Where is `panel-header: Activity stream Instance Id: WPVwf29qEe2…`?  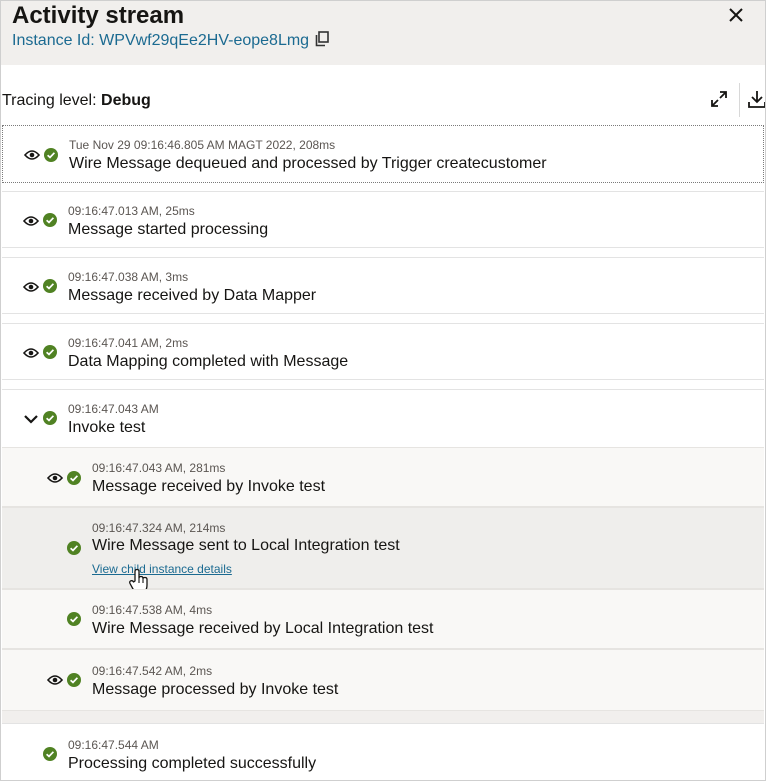 panel-header: Activity stream Instance Id: WPVwf29qEe2… is located at coordinates (383, 33).